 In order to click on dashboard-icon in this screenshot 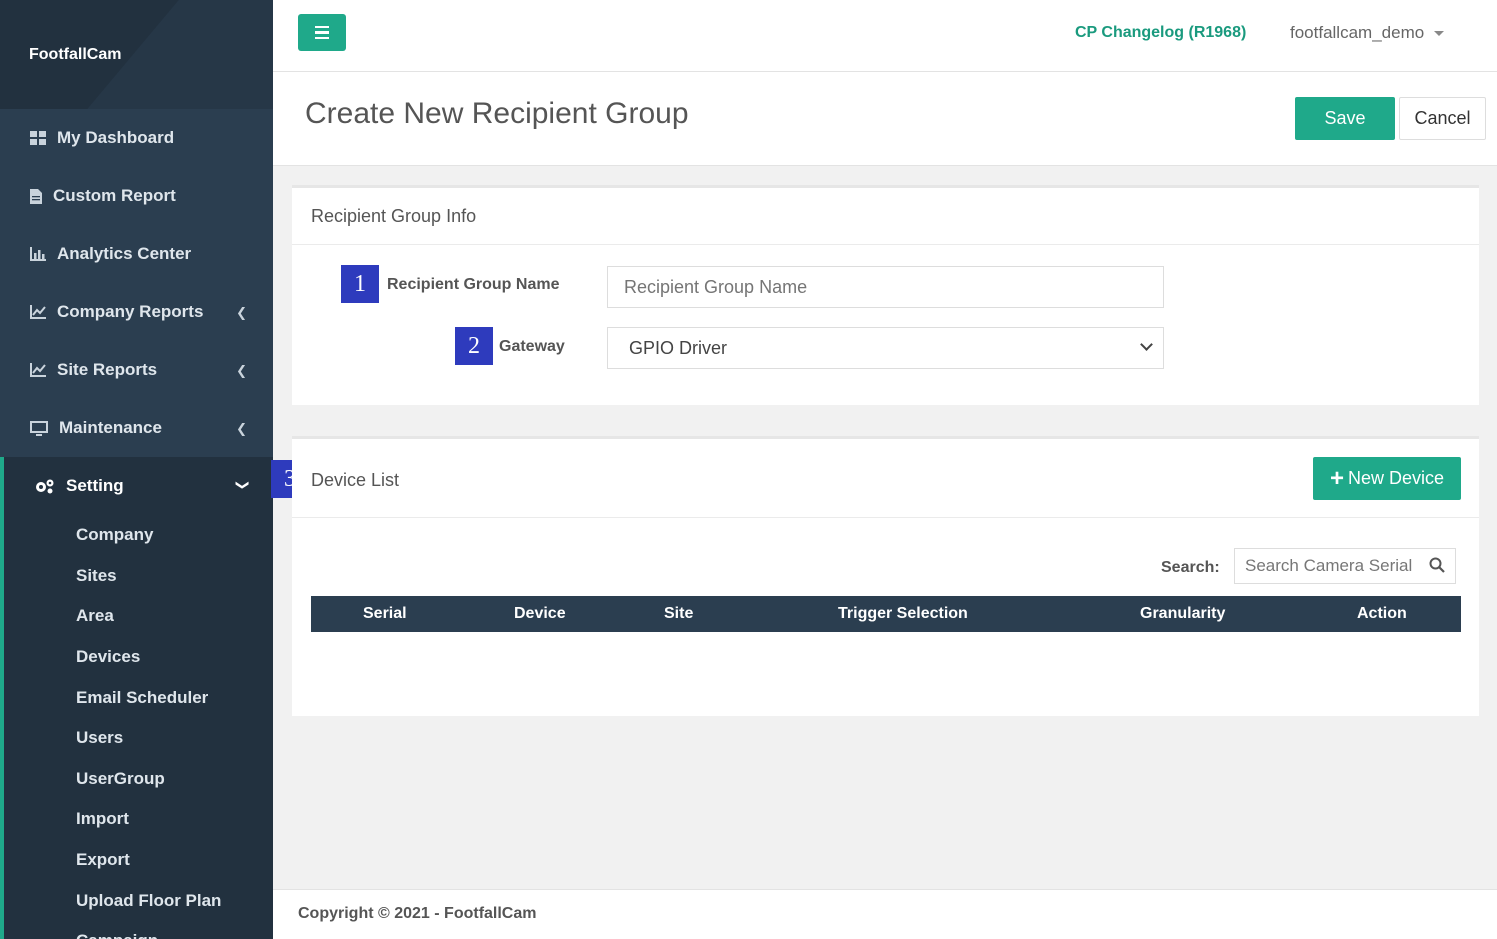, I will do `click(38, 138)`.